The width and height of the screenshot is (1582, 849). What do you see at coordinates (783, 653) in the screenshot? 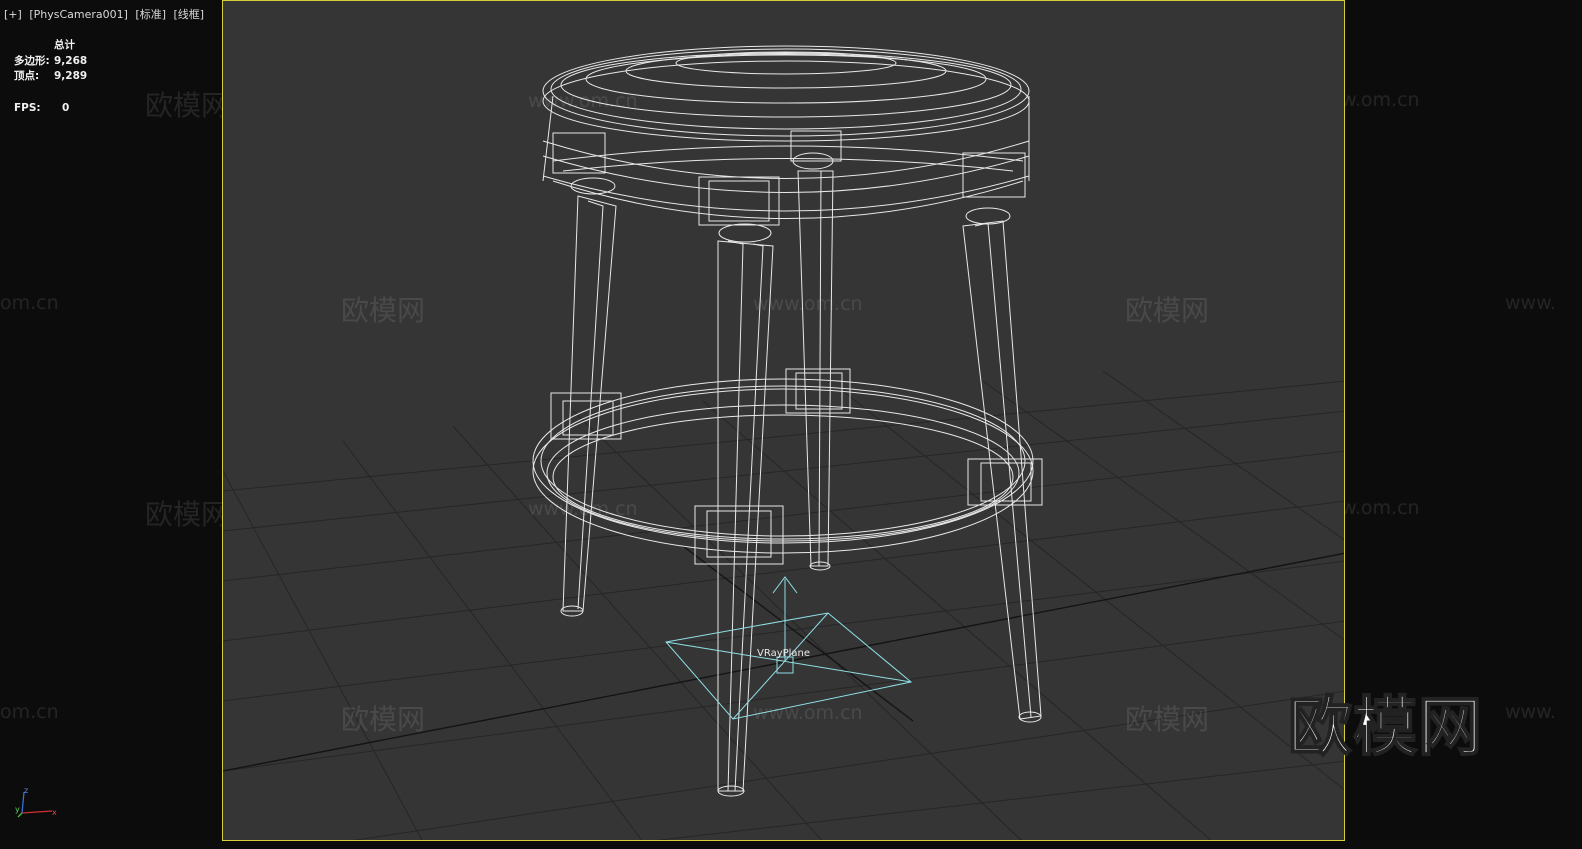
I see `vray-plane-label: VRayPlane` at bounding box center [783, 653].